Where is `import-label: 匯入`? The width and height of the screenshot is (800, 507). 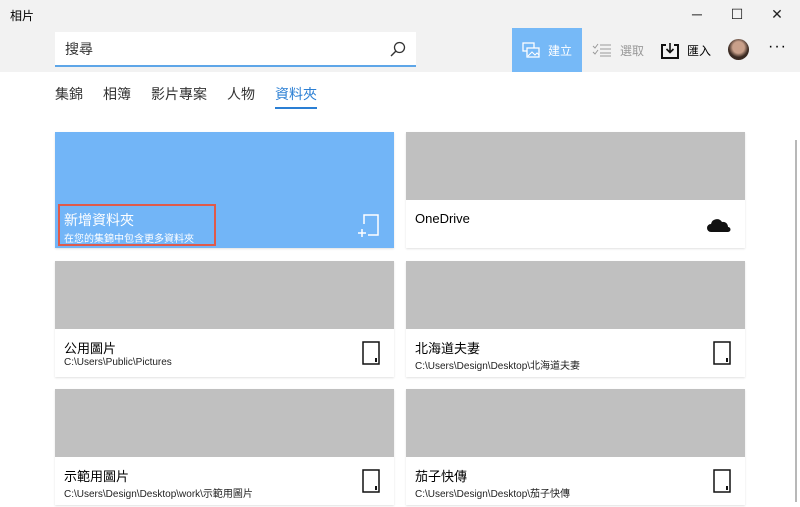
import-label: 匯入 is located at coordinates (699, 50).